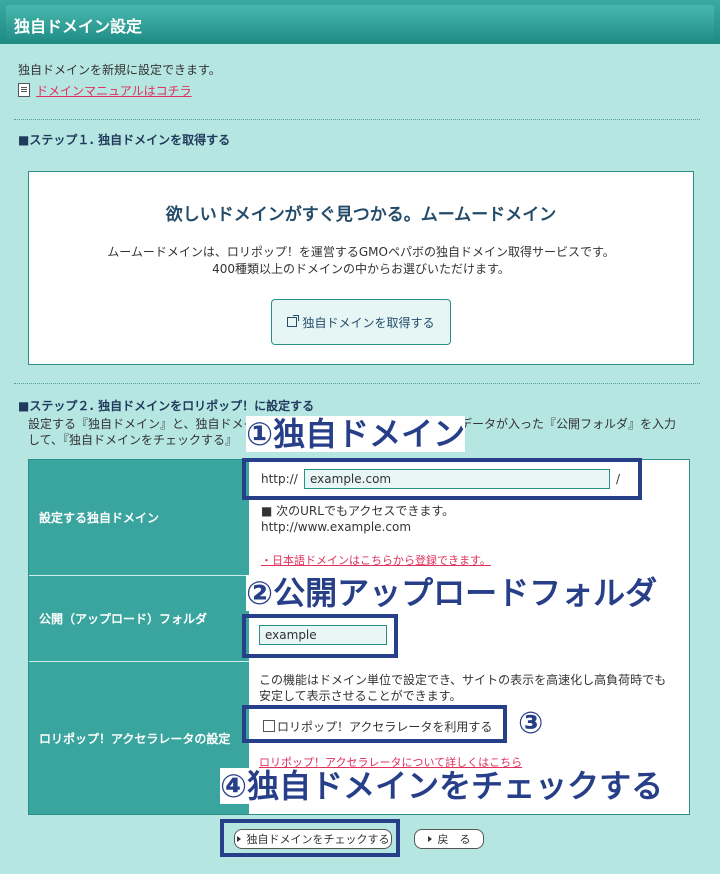  I want to click on step1-heading: ■ステップ１. 独自ドメインを取得する, so click(124, 140).